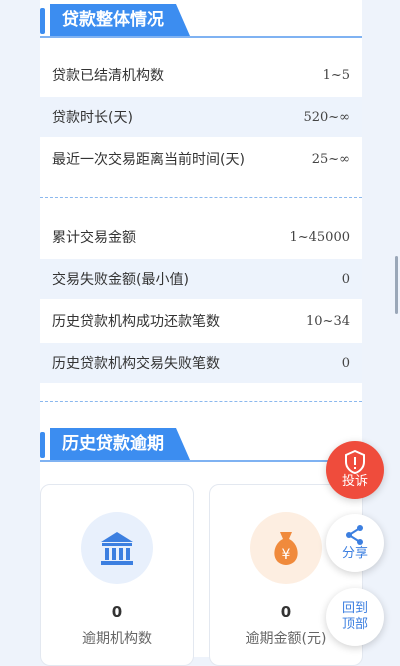  Describe the element at coordinates (117, 639) in the screenshot. I see `overdue-institutions-label: 逾期机构数` at that location.